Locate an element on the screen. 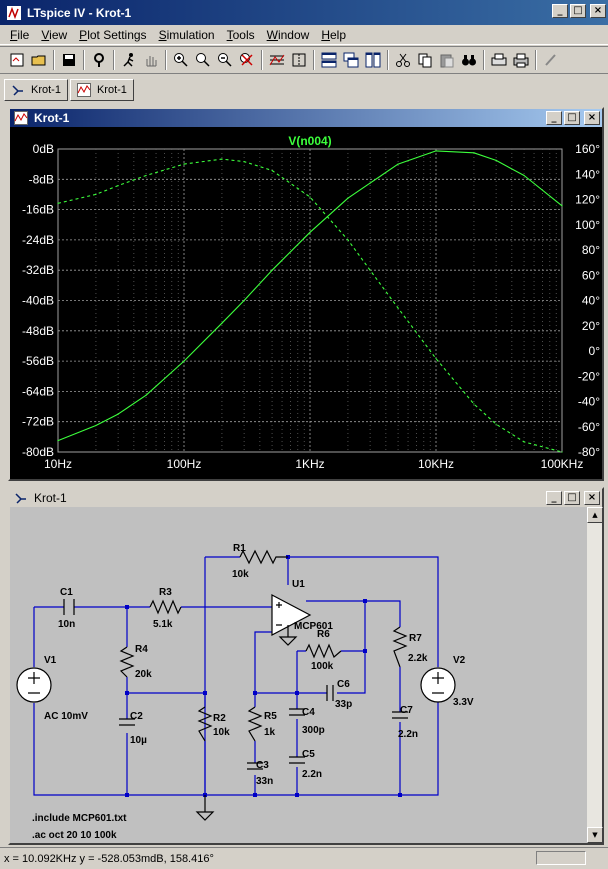 The image size is (608, 869). component-label: R1 is located at coordinates (239, 548).